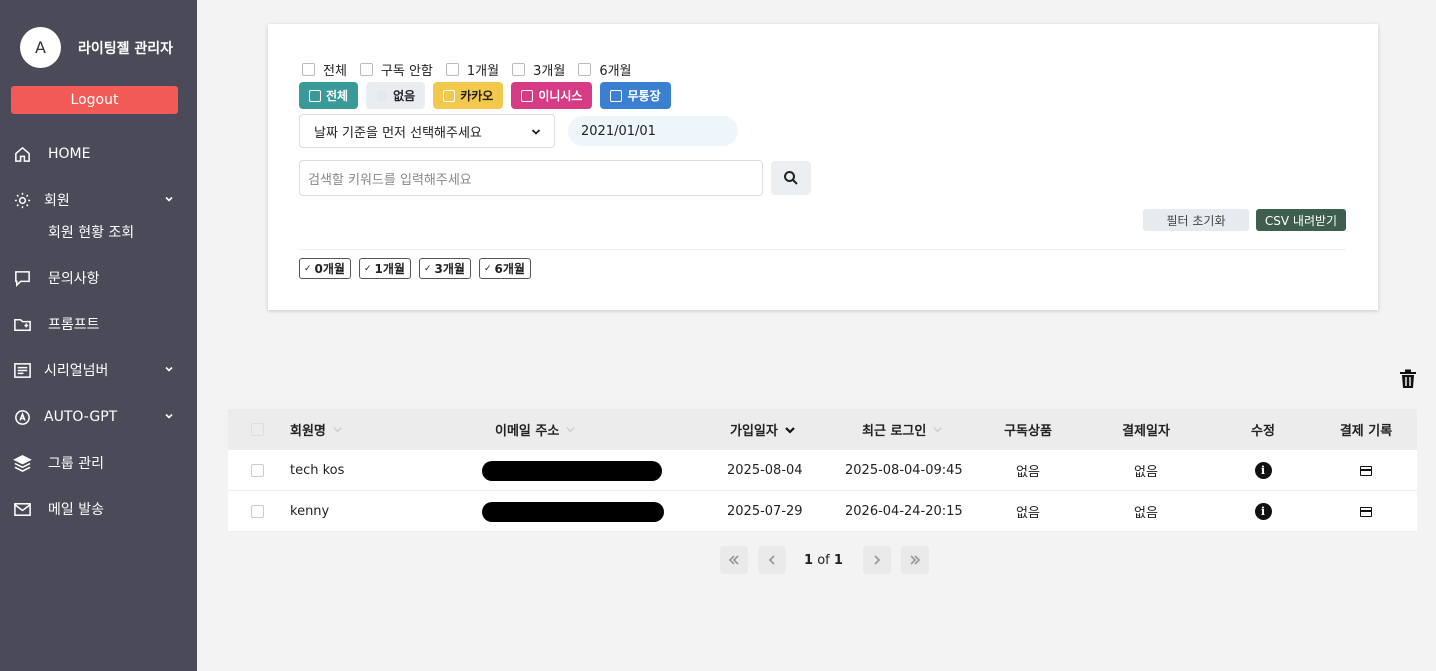 This screenshot has width=1436, height=671. I want to click on sidebar-item-prompts: 프롬프트, so click(98, 324).